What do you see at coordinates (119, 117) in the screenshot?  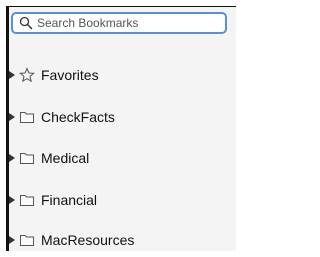 I see `sidebar-item-checkfacts: CheckFacts` at bounding box center [119, 117].